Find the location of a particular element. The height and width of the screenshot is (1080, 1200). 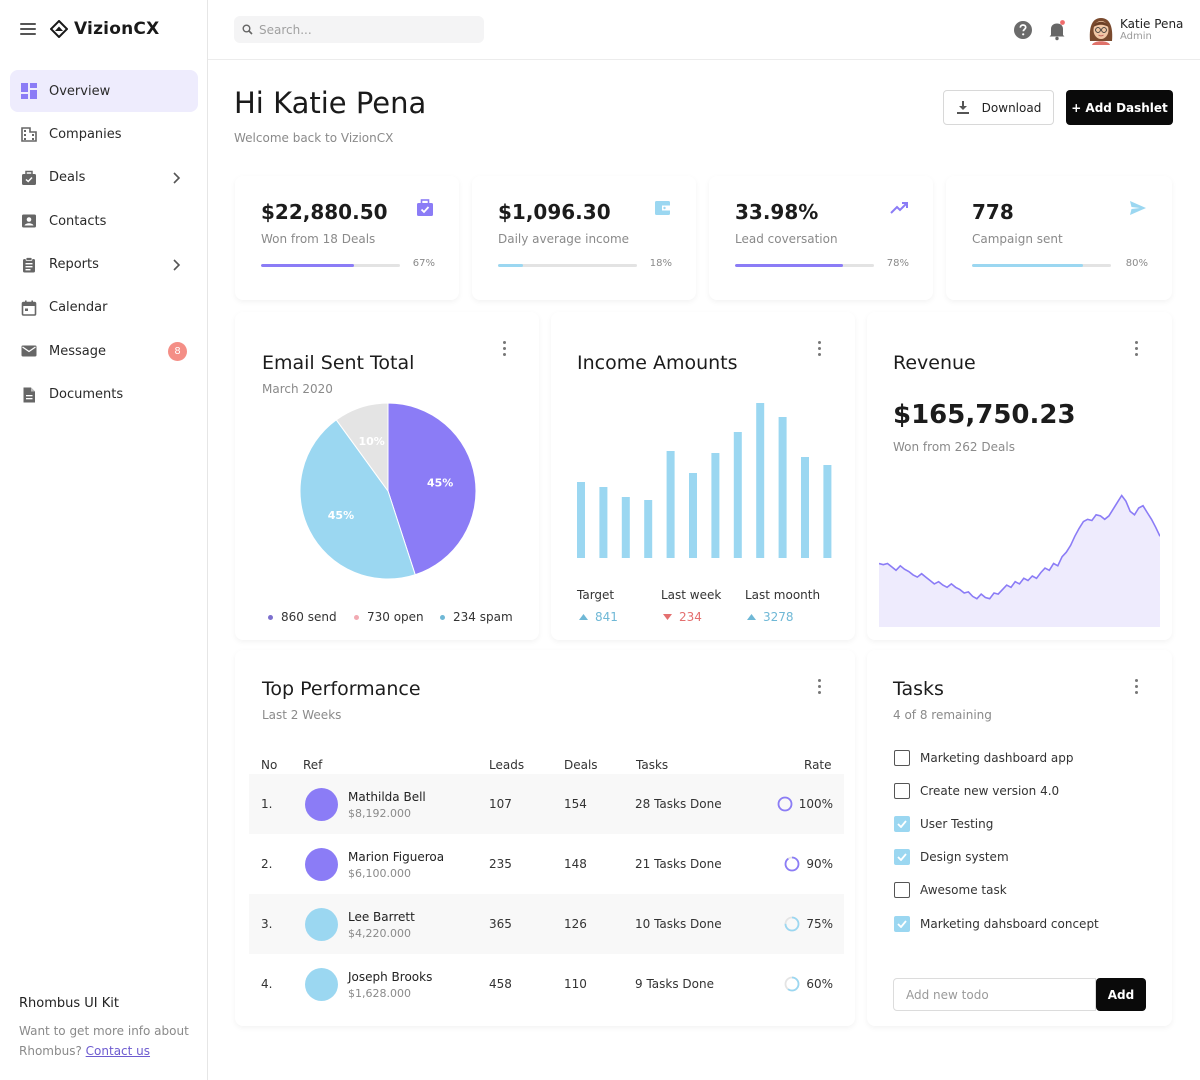

rate-cell: 60% is located at coordinates (808, 984).